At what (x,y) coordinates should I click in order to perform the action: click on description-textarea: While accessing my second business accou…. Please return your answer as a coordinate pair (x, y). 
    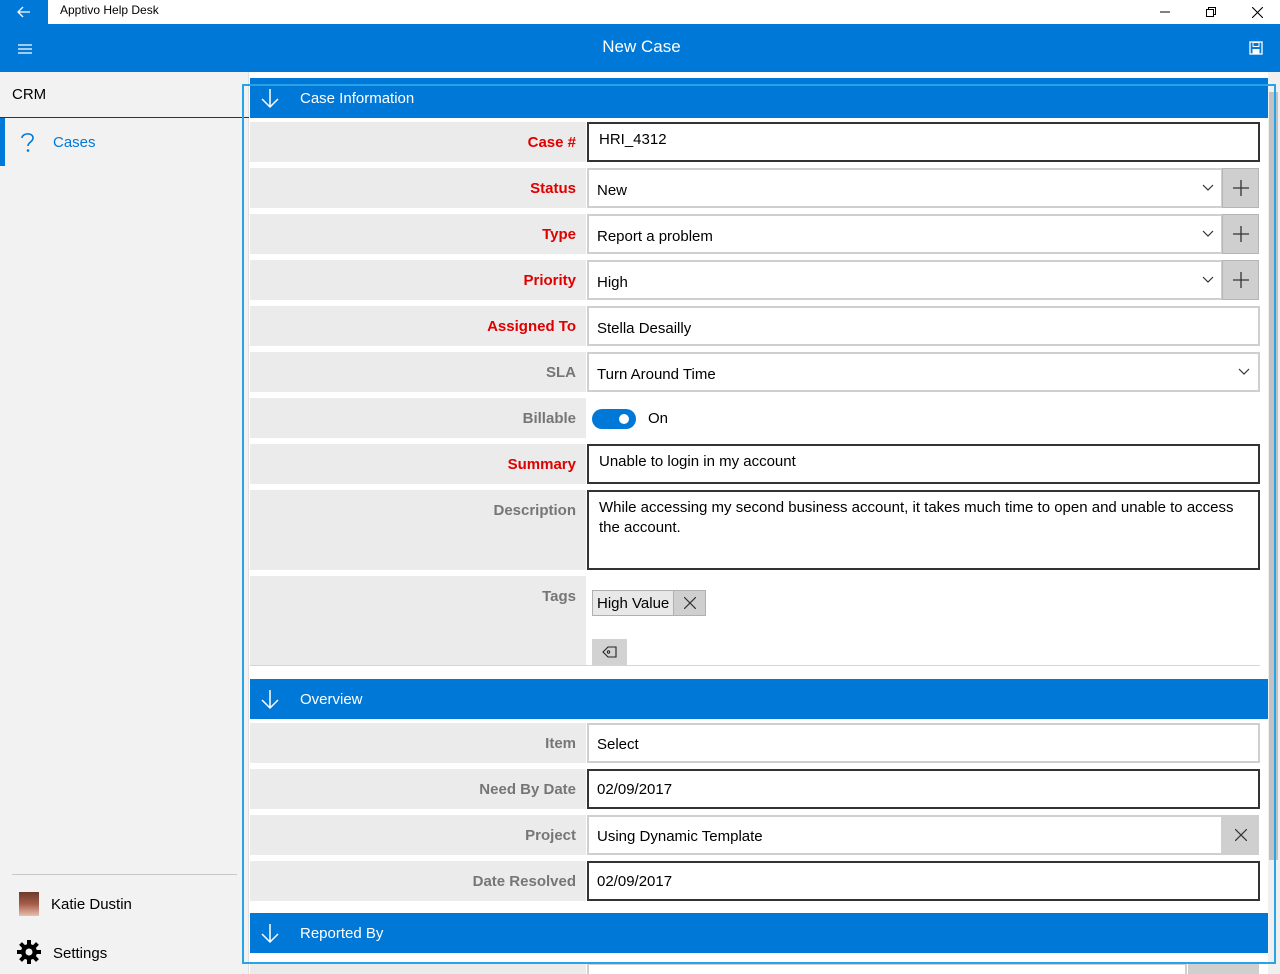
    Looking at the image, I should click on (923, 530).